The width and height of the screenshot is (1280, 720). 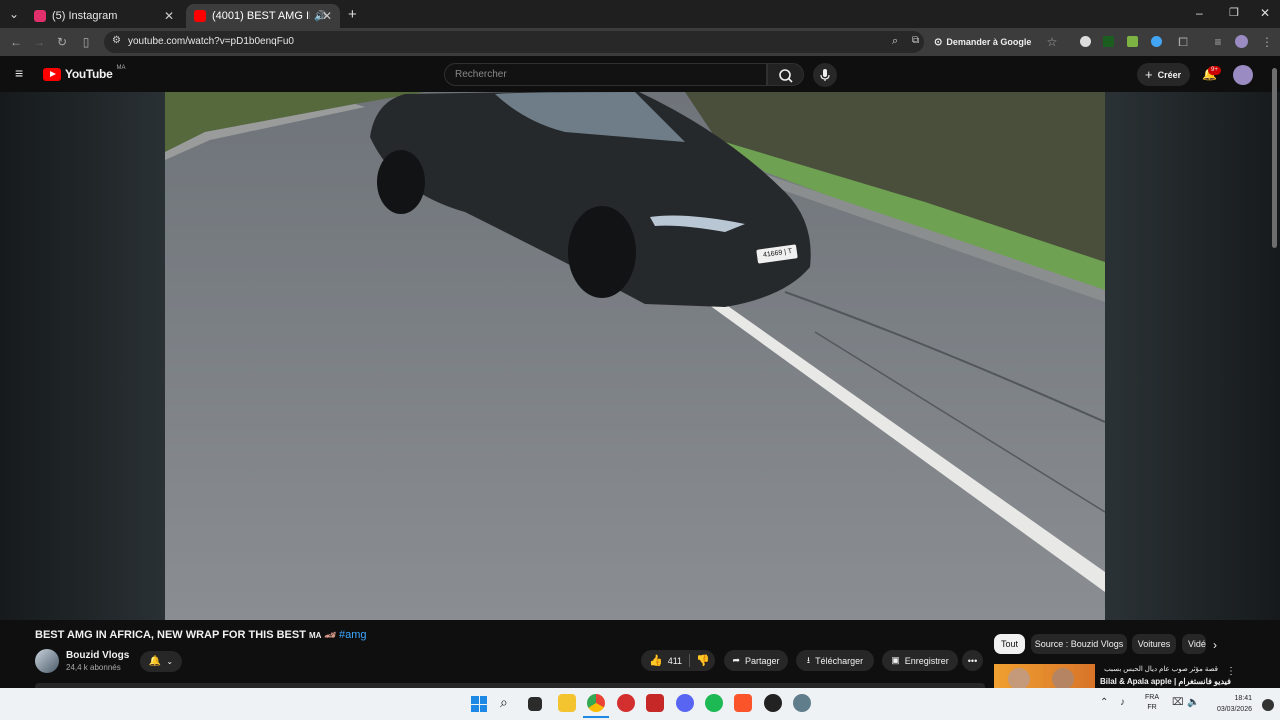 I want to click on bookmark-star-icon: ☆, so click(x=1052, y=42).